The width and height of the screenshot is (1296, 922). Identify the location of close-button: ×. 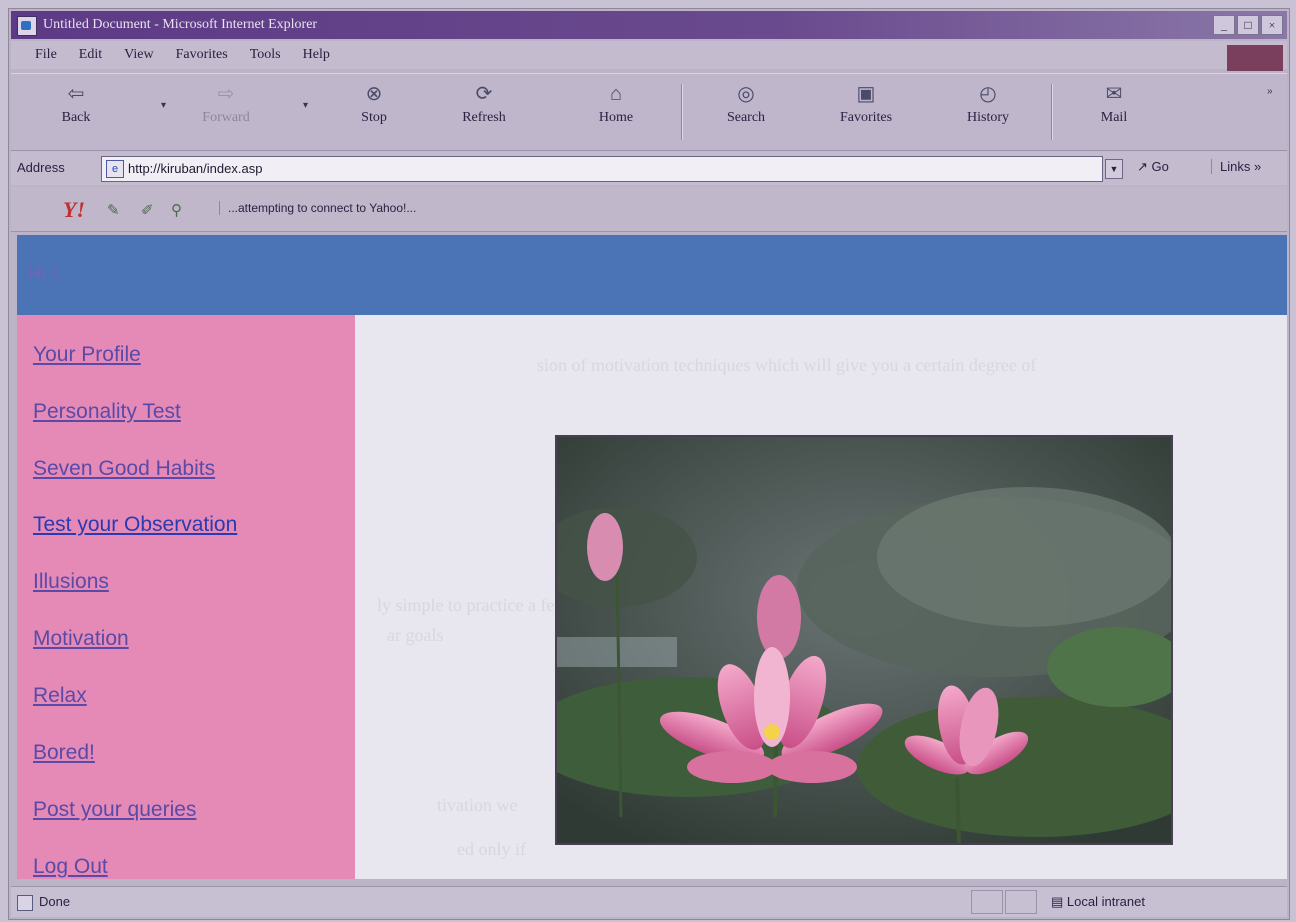
(1272, 25).